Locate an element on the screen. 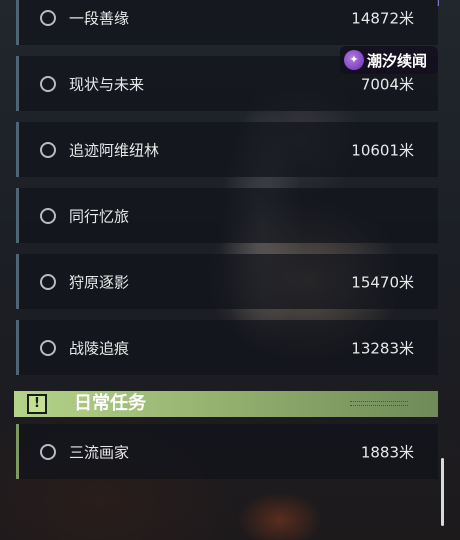 This screenshot has width=460, height=540. quest-row-1: 一段善缘 14872米 is located at coordinates (227, 22).